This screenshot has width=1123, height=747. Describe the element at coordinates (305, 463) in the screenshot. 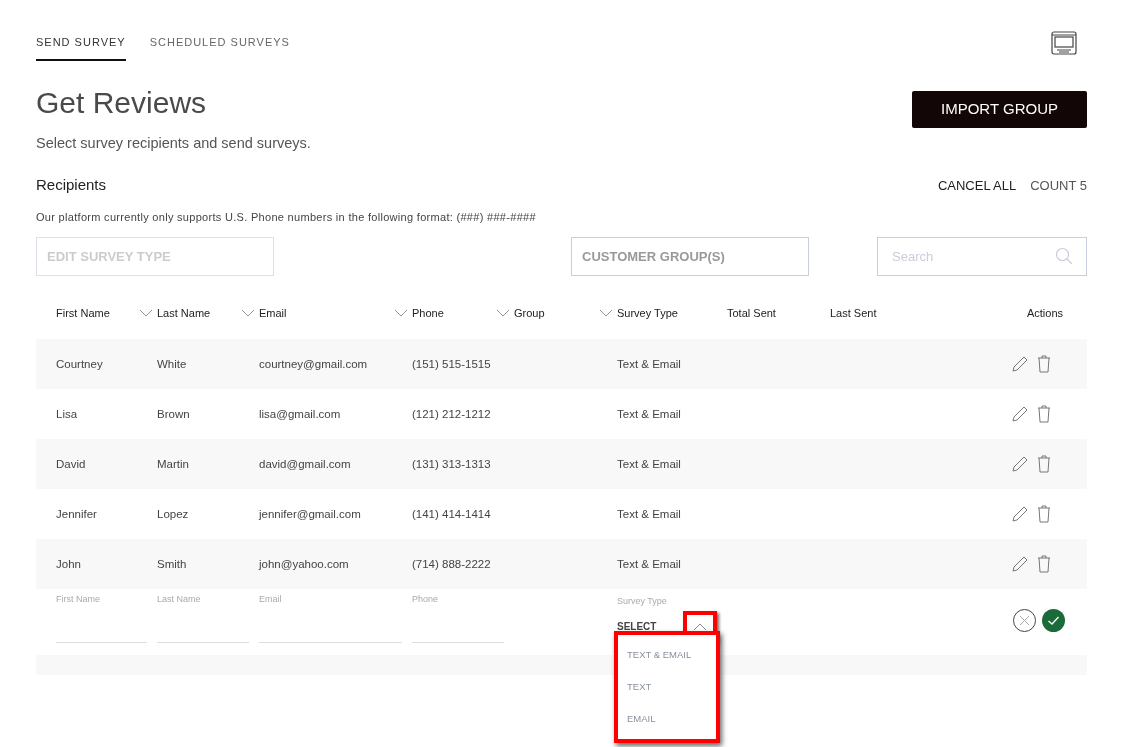

I see `table-cell: david@gmail.com` at that location.